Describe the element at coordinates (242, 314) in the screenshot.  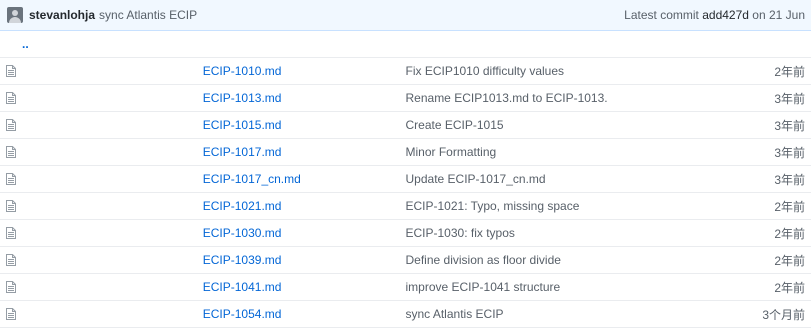
I see `file-name-link: ECIP-1054.md` at that location.